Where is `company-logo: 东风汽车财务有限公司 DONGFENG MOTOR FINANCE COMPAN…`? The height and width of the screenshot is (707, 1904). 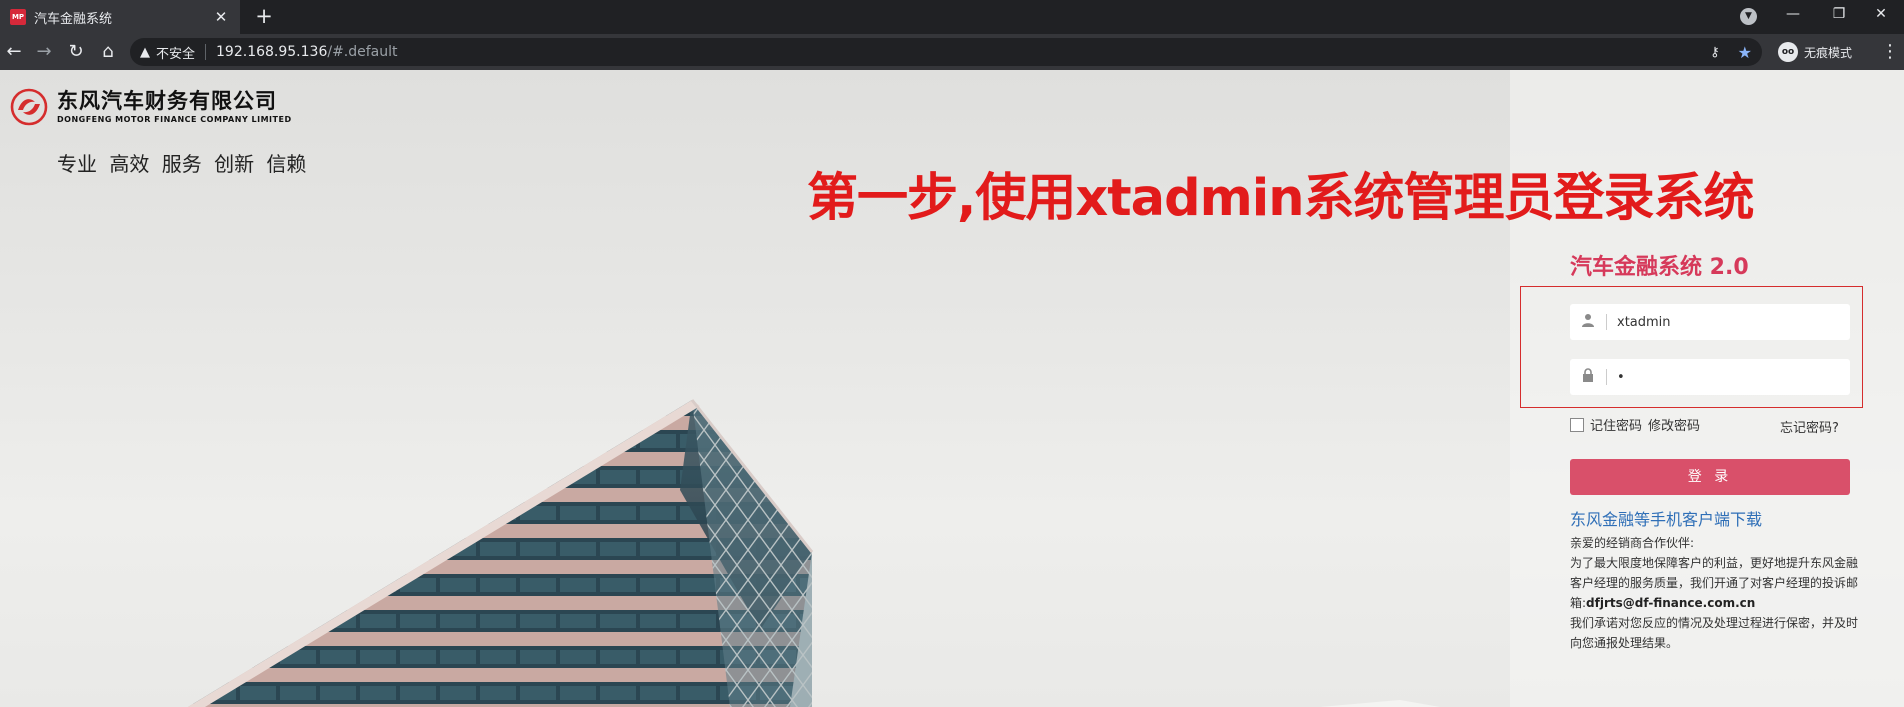
company-logo: 东风汽车财务有限公司 DONGFENG MOTOR FINANCE COMPAN… is located at coordinates (151, 107).